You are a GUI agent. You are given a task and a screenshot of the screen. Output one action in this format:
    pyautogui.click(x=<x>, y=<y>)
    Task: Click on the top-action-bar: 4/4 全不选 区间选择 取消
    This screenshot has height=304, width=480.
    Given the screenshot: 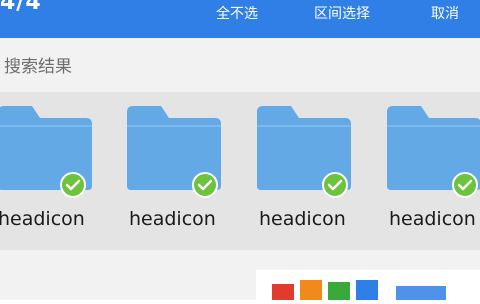 What is the action you would take?
    pyautogui.click(x=240, y=19)
    